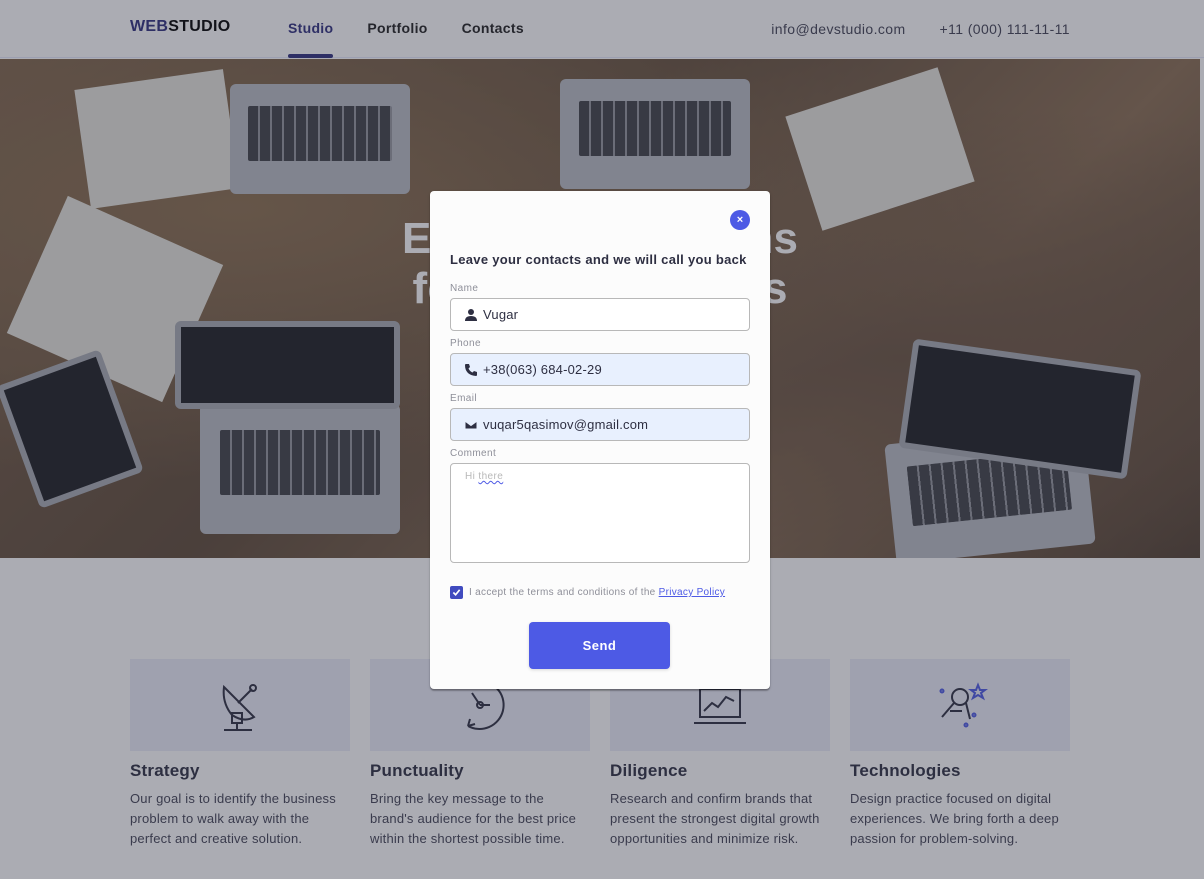  I want to click on mail-icon, so click(471, 425).